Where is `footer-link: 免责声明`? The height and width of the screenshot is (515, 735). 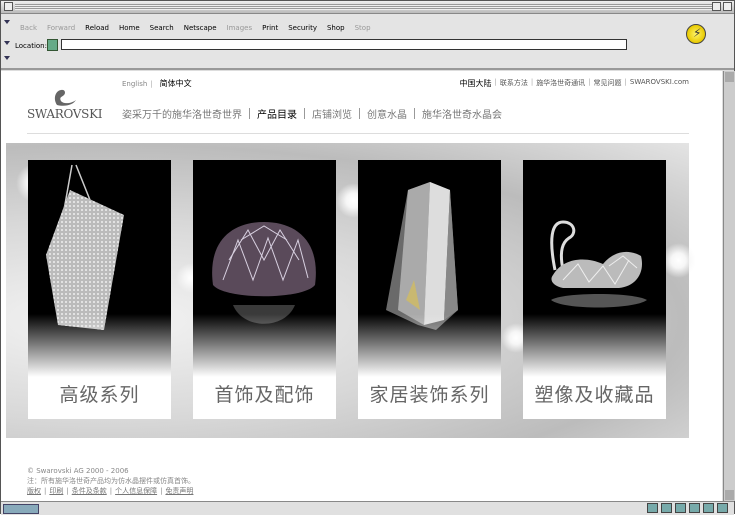
footer-link: 免责声明 is located at coordinates (179, 491).